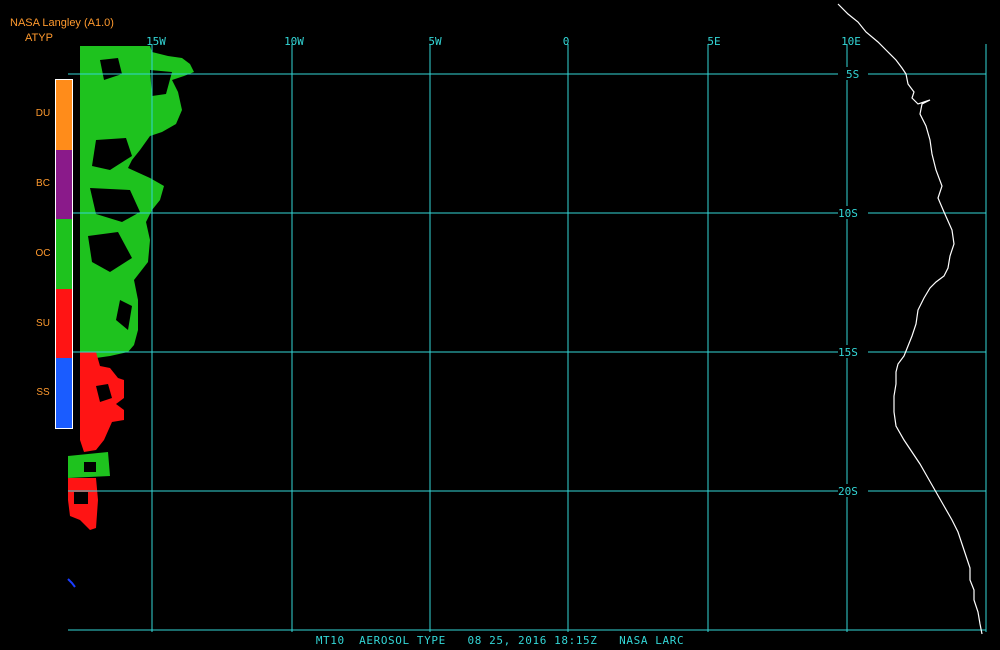 This screenshot has width=1000, height=650. I want to click on lat-label: 15S, so click(848, 352).